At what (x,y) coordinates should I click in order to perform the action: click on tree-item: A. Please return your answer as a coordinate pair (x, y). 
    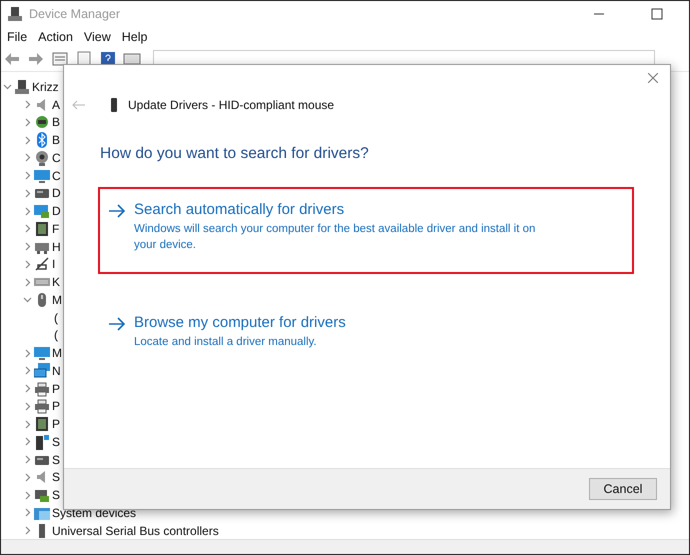
    Looking at the image, I should click on (56, 105).